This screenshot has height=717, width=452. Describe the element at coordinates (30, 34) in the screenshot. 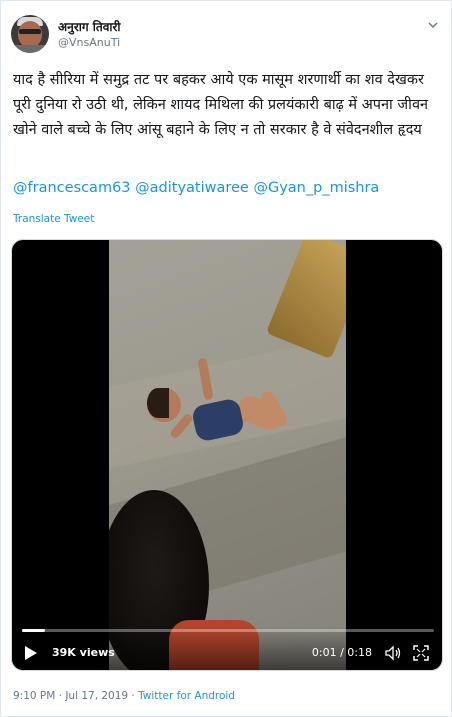

I see `avatar` at that location.